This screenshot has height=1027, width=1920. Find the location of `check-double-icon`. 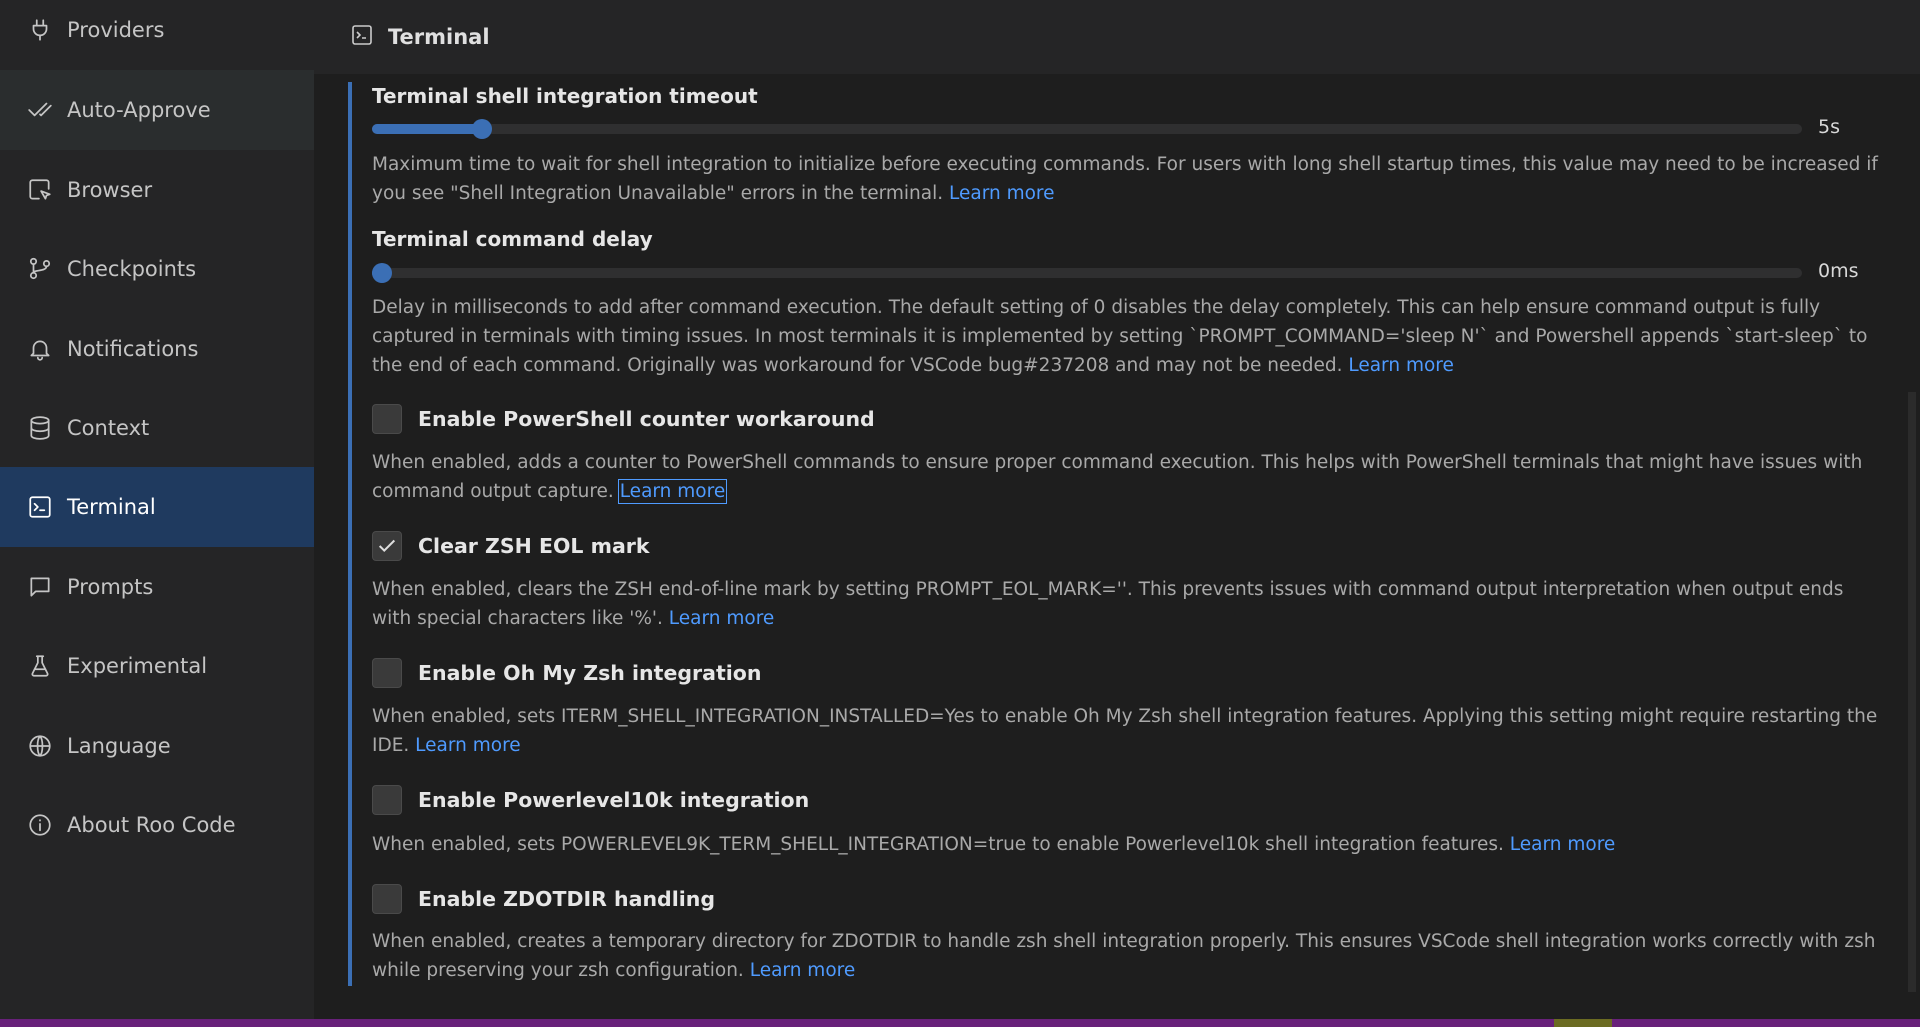

check-double-icon is located at coordinates (40, 110).